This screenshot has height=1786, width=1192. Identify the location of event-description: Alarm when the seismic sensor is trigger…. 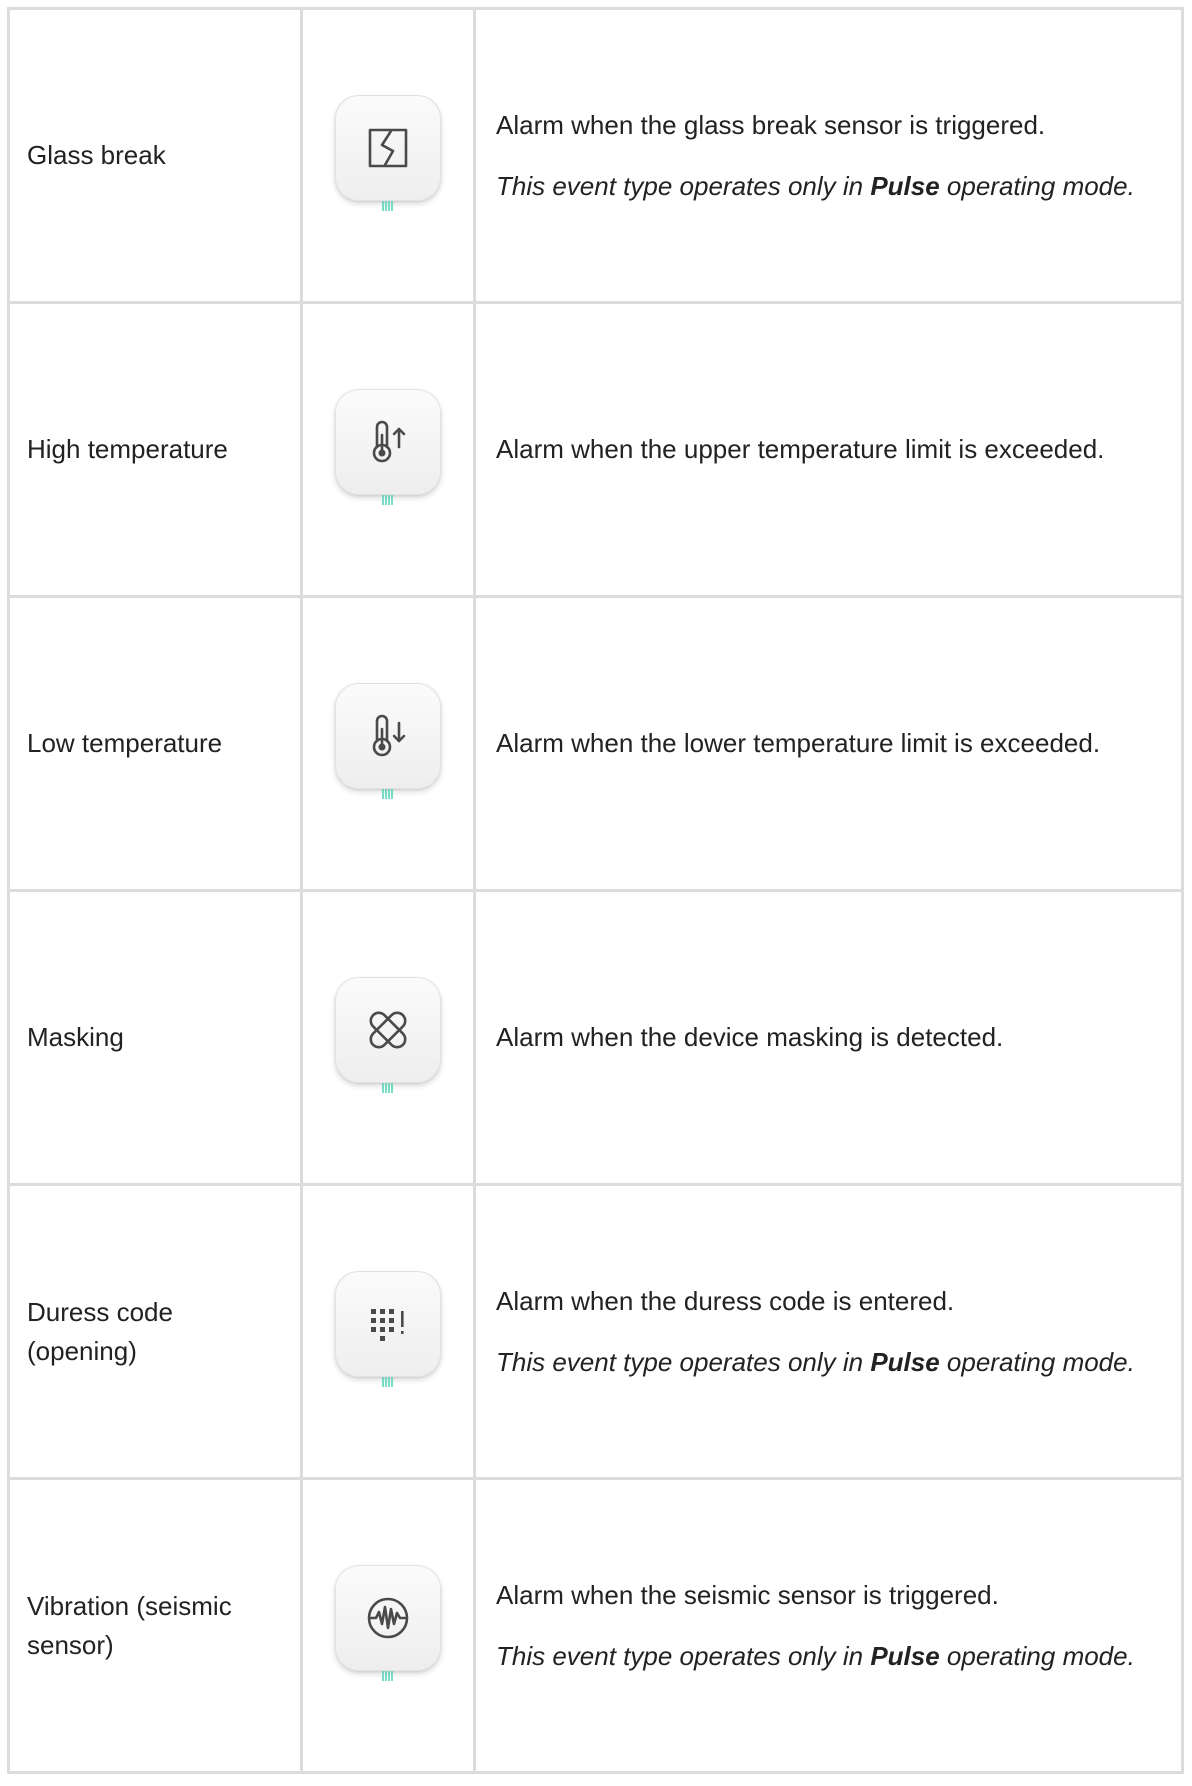
(747, 1594).